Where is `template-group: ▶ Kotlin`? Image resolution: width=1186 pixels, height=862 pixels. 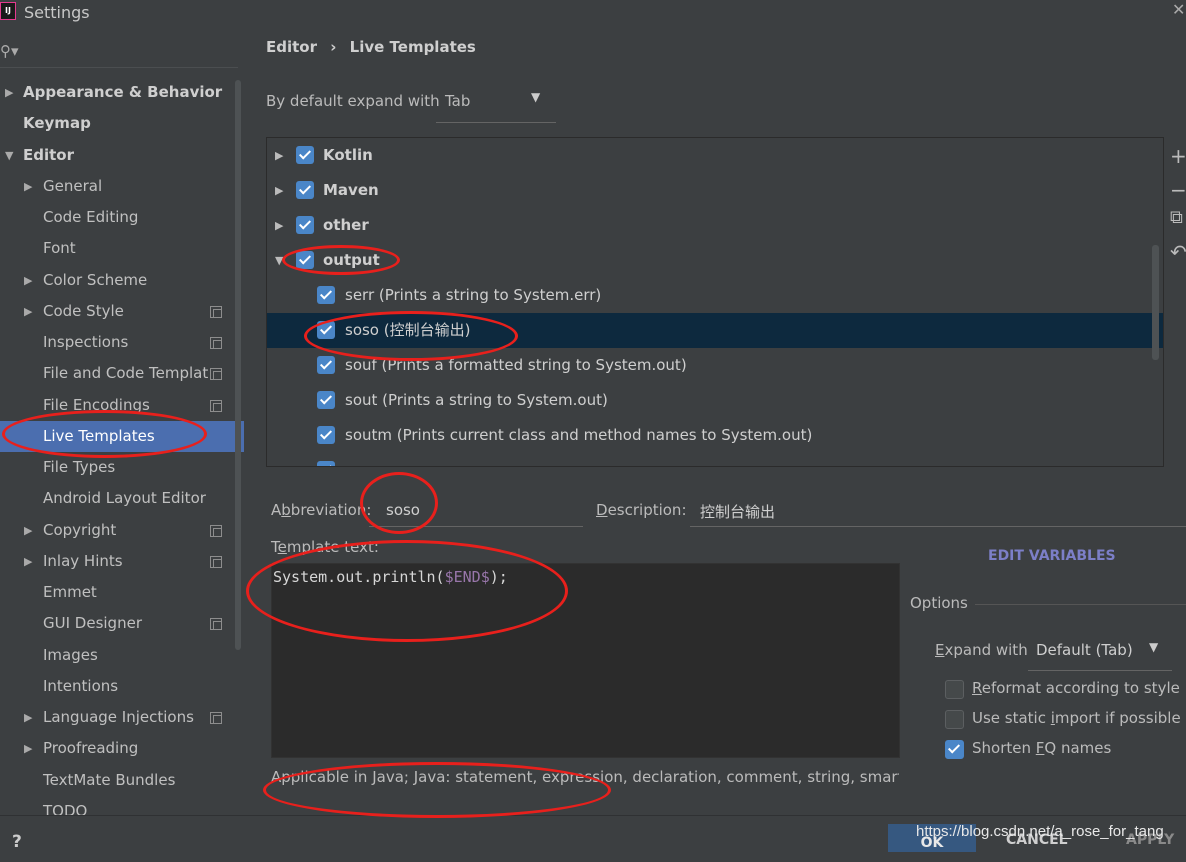
template-group: ▶ Kotlin is located at coordinates (715, 155).